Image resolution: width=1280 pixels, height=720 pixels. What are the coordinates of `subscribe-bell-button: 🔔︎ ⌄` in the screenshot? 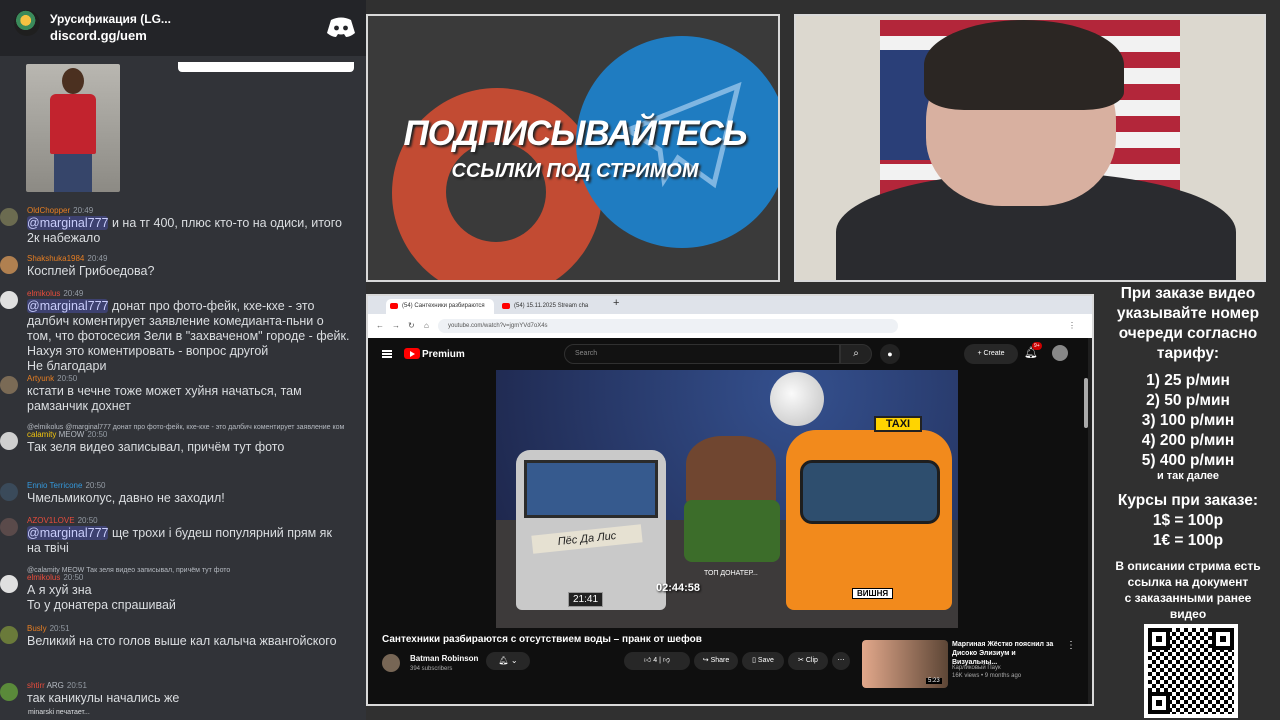 It's located at (508, 661).